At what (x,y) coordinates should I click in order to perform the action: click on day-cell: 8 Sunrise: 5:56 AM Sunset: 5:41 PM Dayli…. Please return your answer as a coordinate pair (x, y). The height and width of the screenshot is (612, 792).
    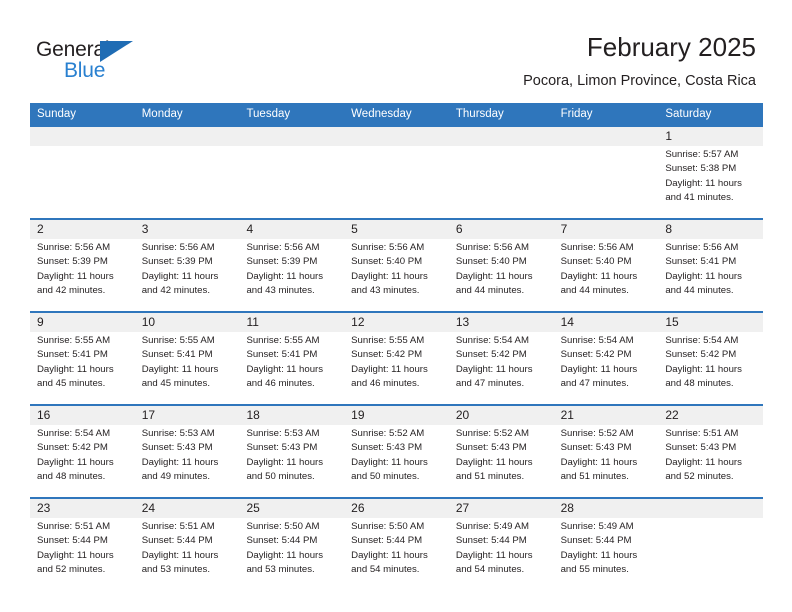
    Looking at the image, I should click on (710, 265).